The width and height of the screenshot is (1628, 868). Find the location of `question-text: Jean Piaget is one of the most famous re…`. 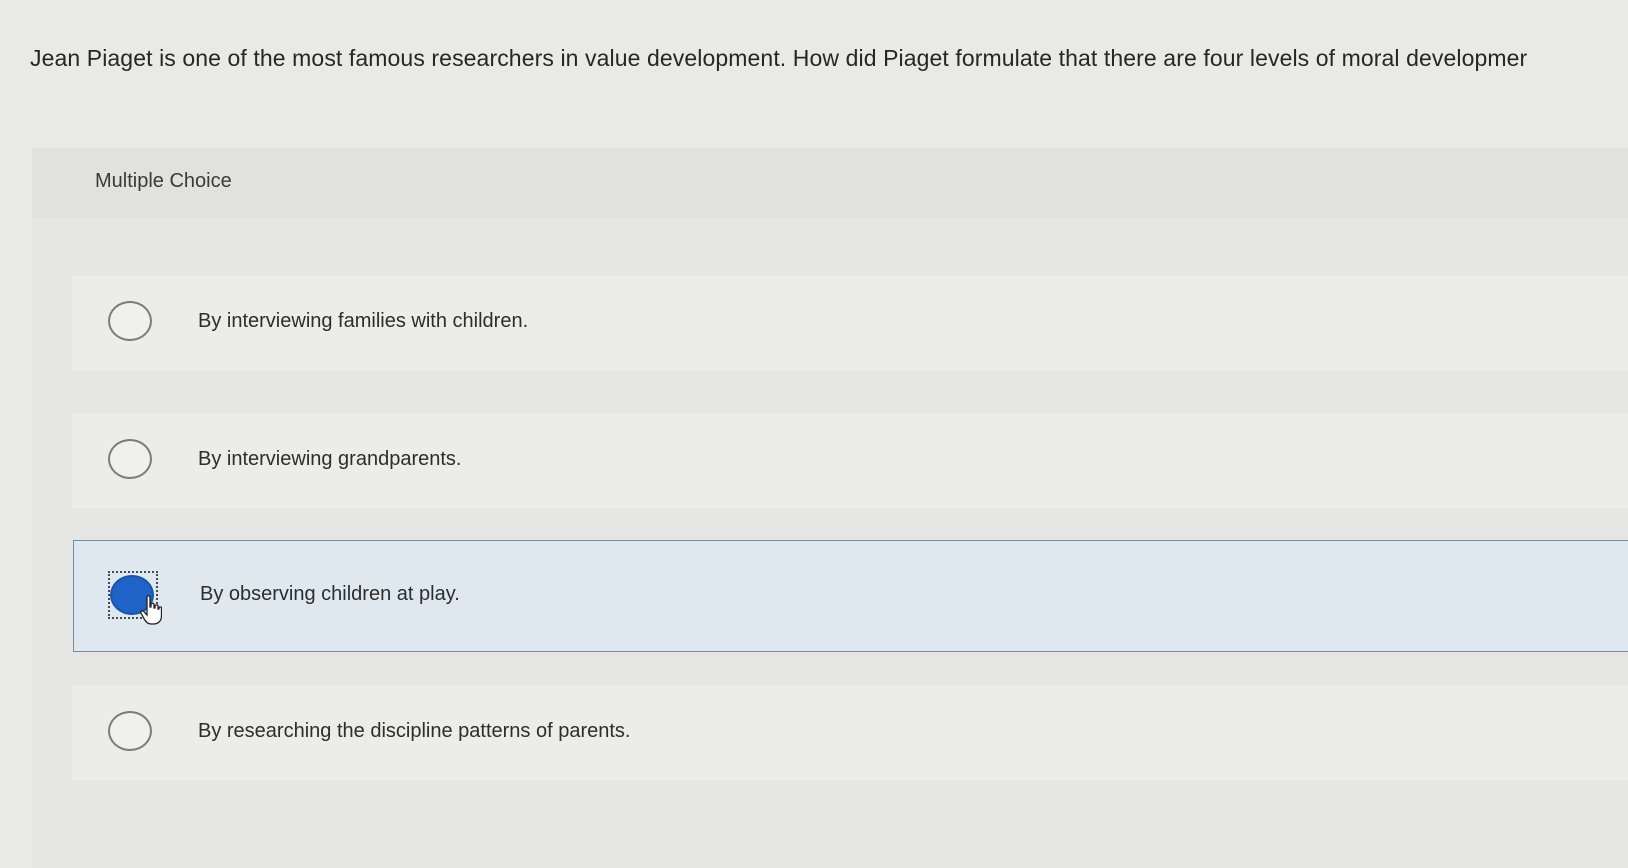

question-text: Jean Piaget is one of the most famous re… is located at coordinates (779, 58).